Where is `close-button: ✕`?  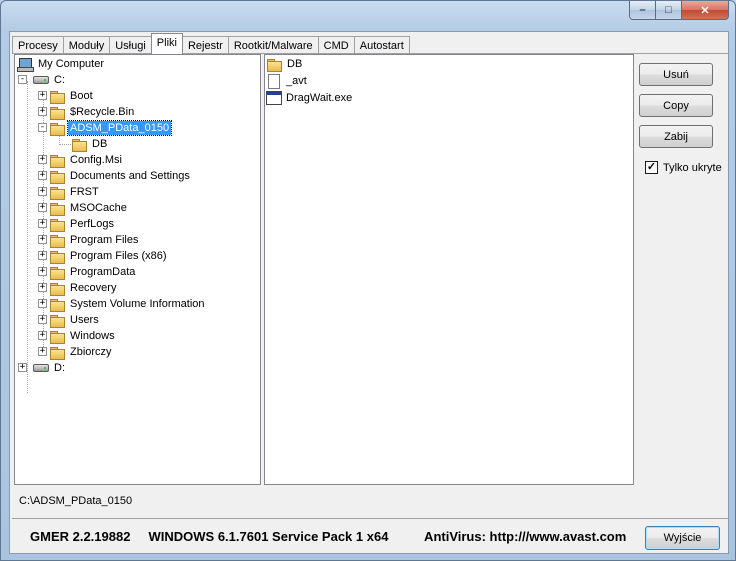 close-button: ✕ is located at coordinates (705, 10).